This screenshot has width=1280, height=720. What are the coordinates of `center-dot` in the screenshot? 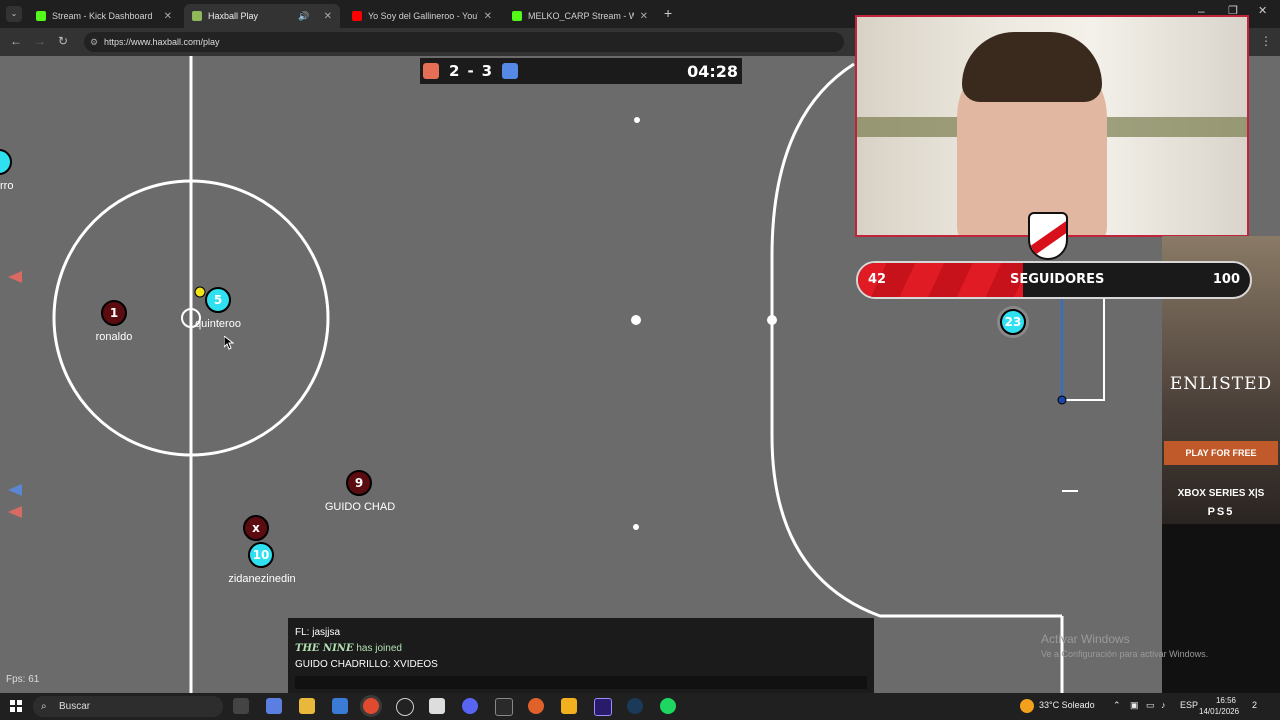 It's located at (772, 320).